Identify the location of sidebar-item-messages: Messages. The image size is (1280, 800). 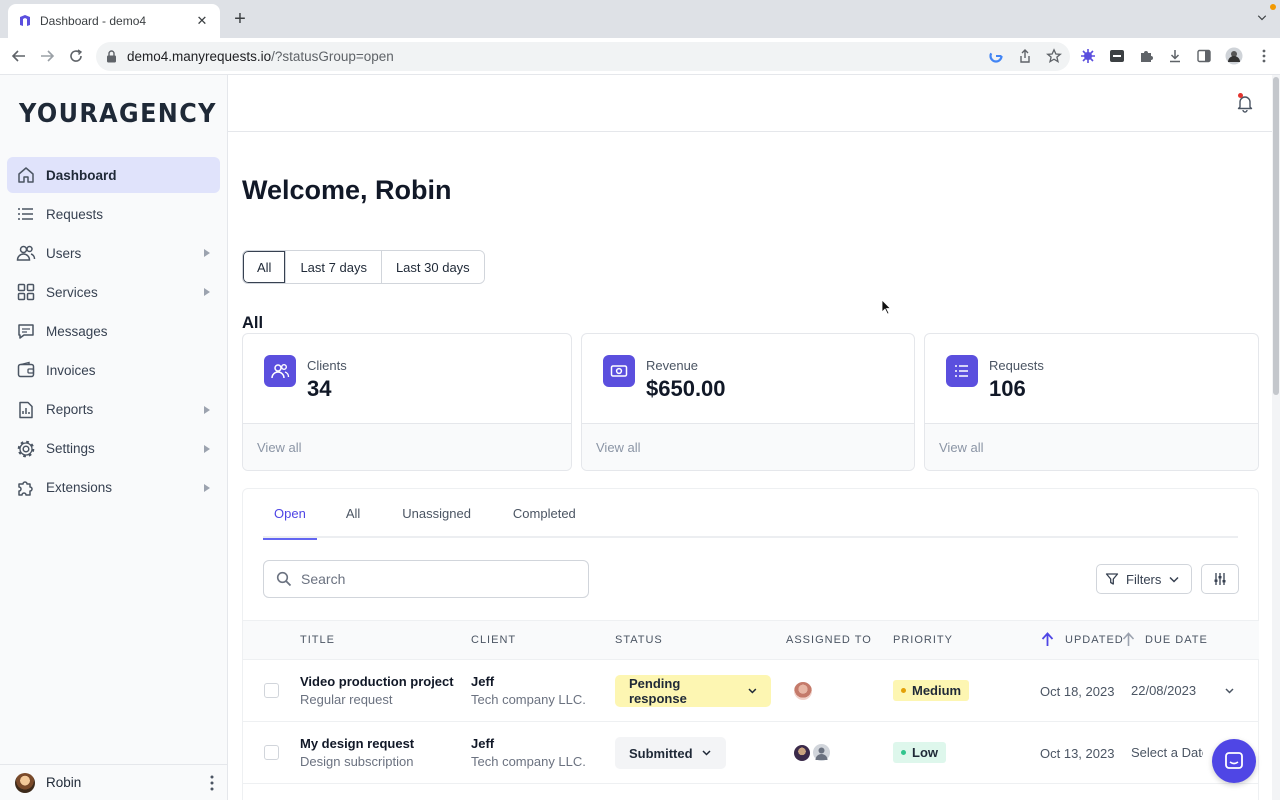
(113, 331).